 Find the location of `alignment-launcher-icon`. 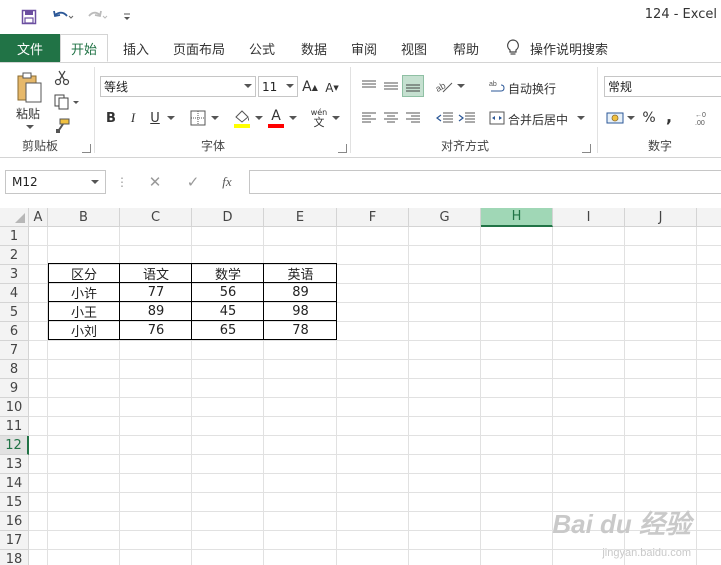

alignment-launcher-icon is located at coordinates (586, 148).